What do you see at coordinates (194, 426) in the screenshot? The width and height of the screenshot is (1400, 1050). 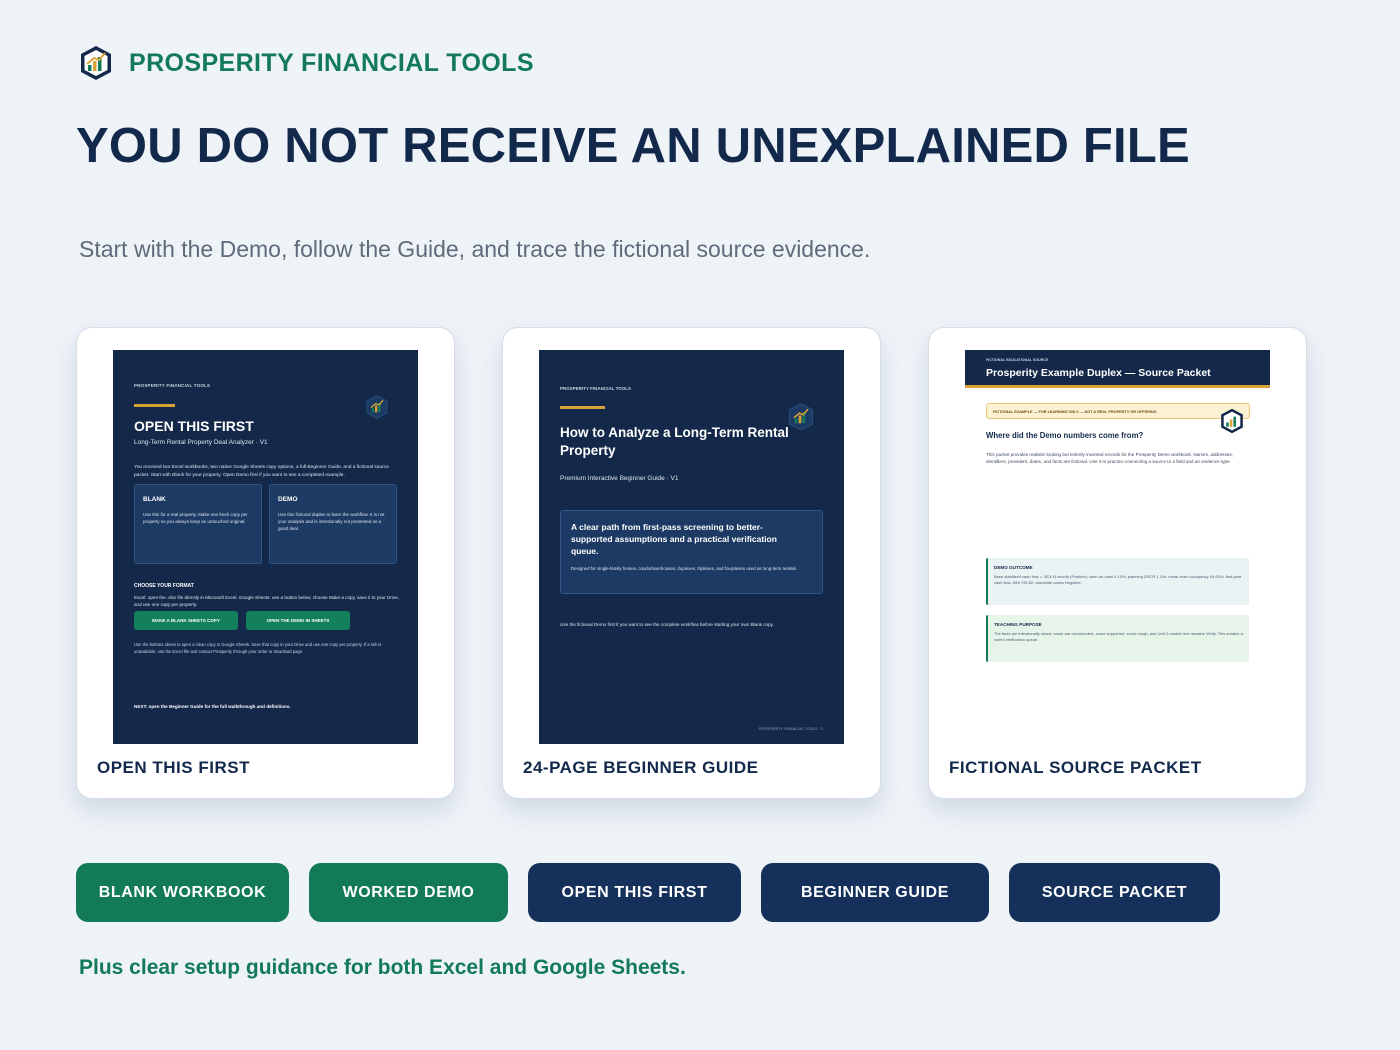 I see `doc-title: OPEN THIS FIRST` at bounding box center [194, 426].